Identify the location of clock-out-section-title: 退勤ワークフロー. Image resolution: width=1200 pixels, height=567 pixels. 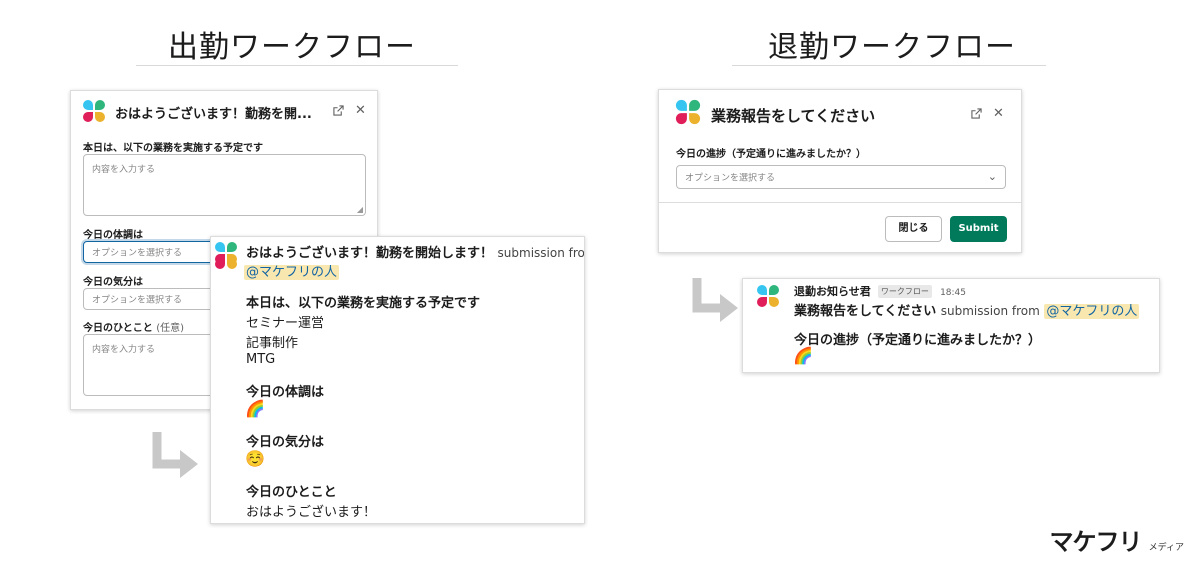
(892, 47).